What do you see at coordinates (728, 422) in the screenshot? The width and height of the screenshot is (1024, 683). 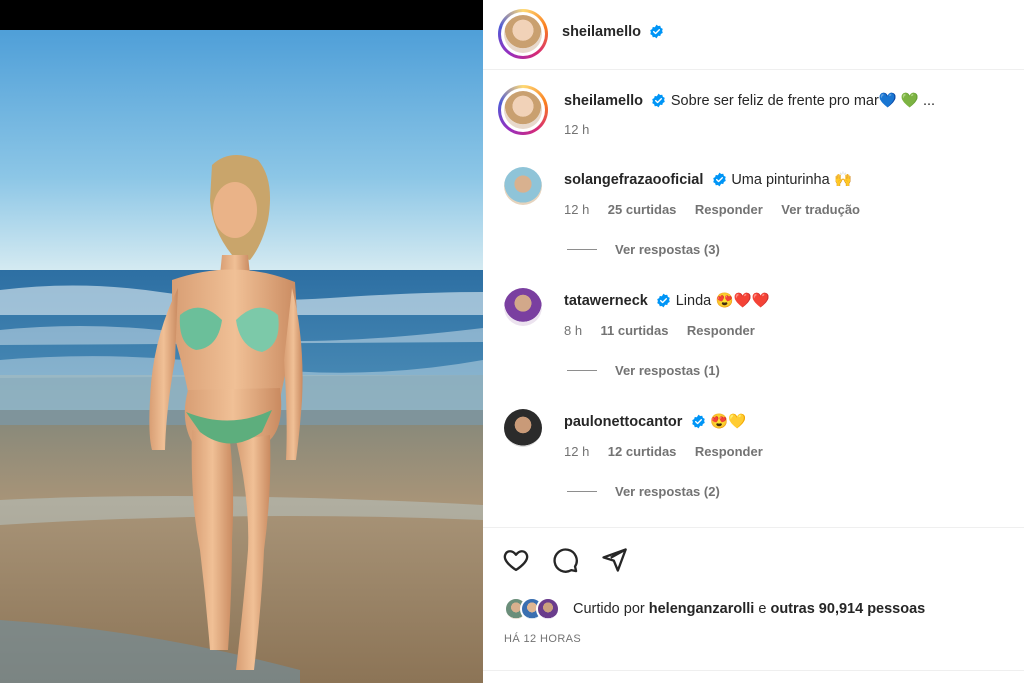 I see `comment-emoji: 😍💛` at bounding box center [728, 422].